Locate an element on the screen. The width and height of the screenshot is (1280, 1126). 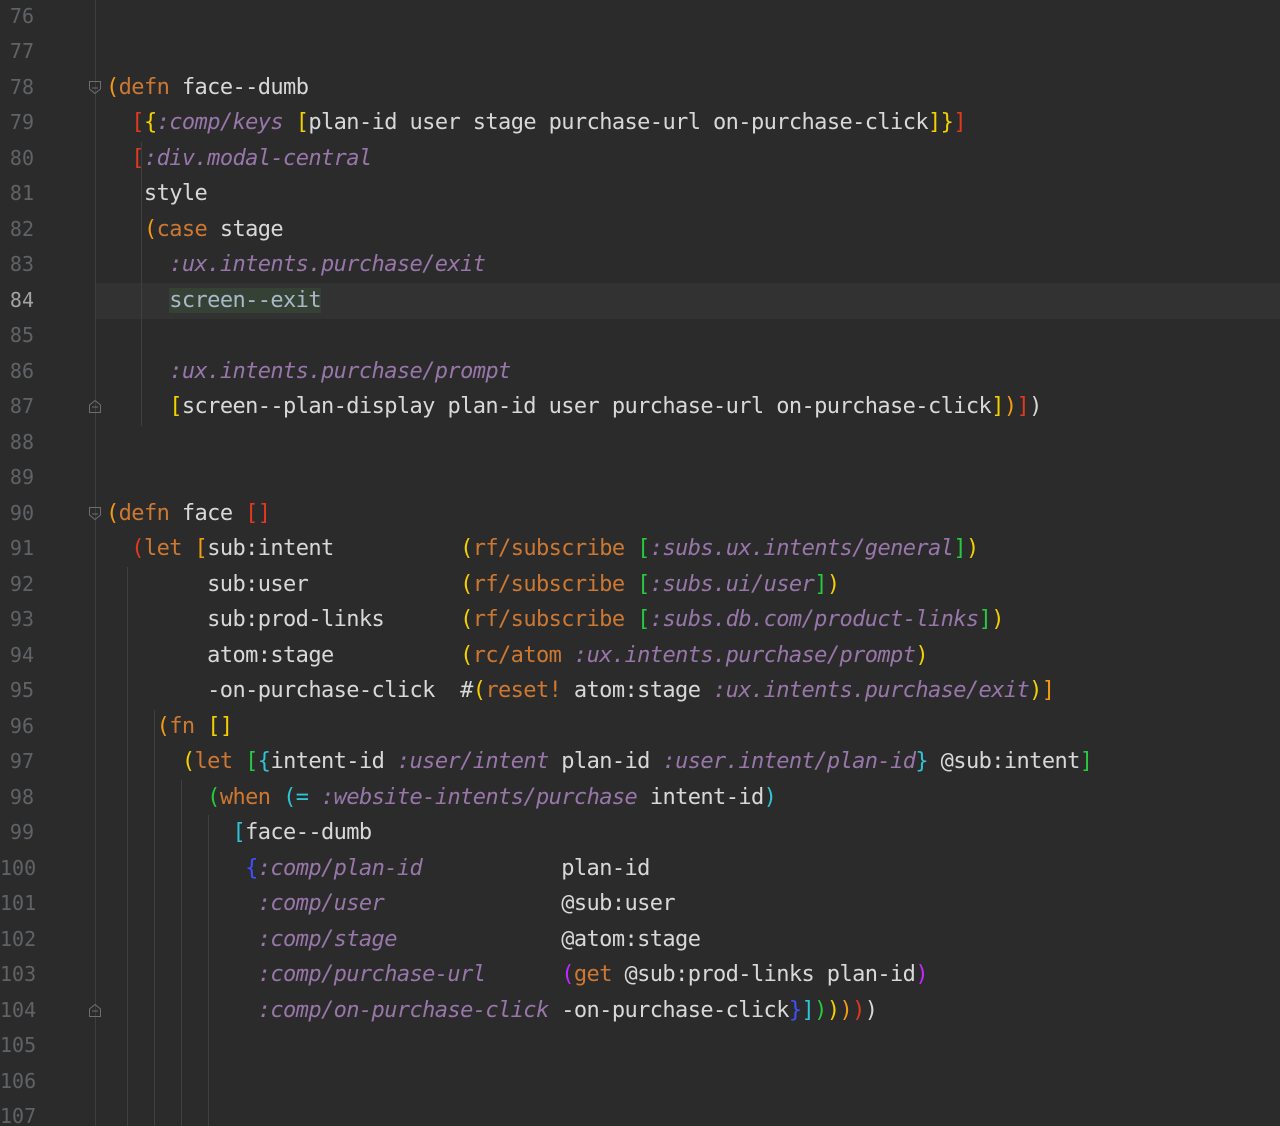
code-text: (fn [] is located at coordinates (170, 727).